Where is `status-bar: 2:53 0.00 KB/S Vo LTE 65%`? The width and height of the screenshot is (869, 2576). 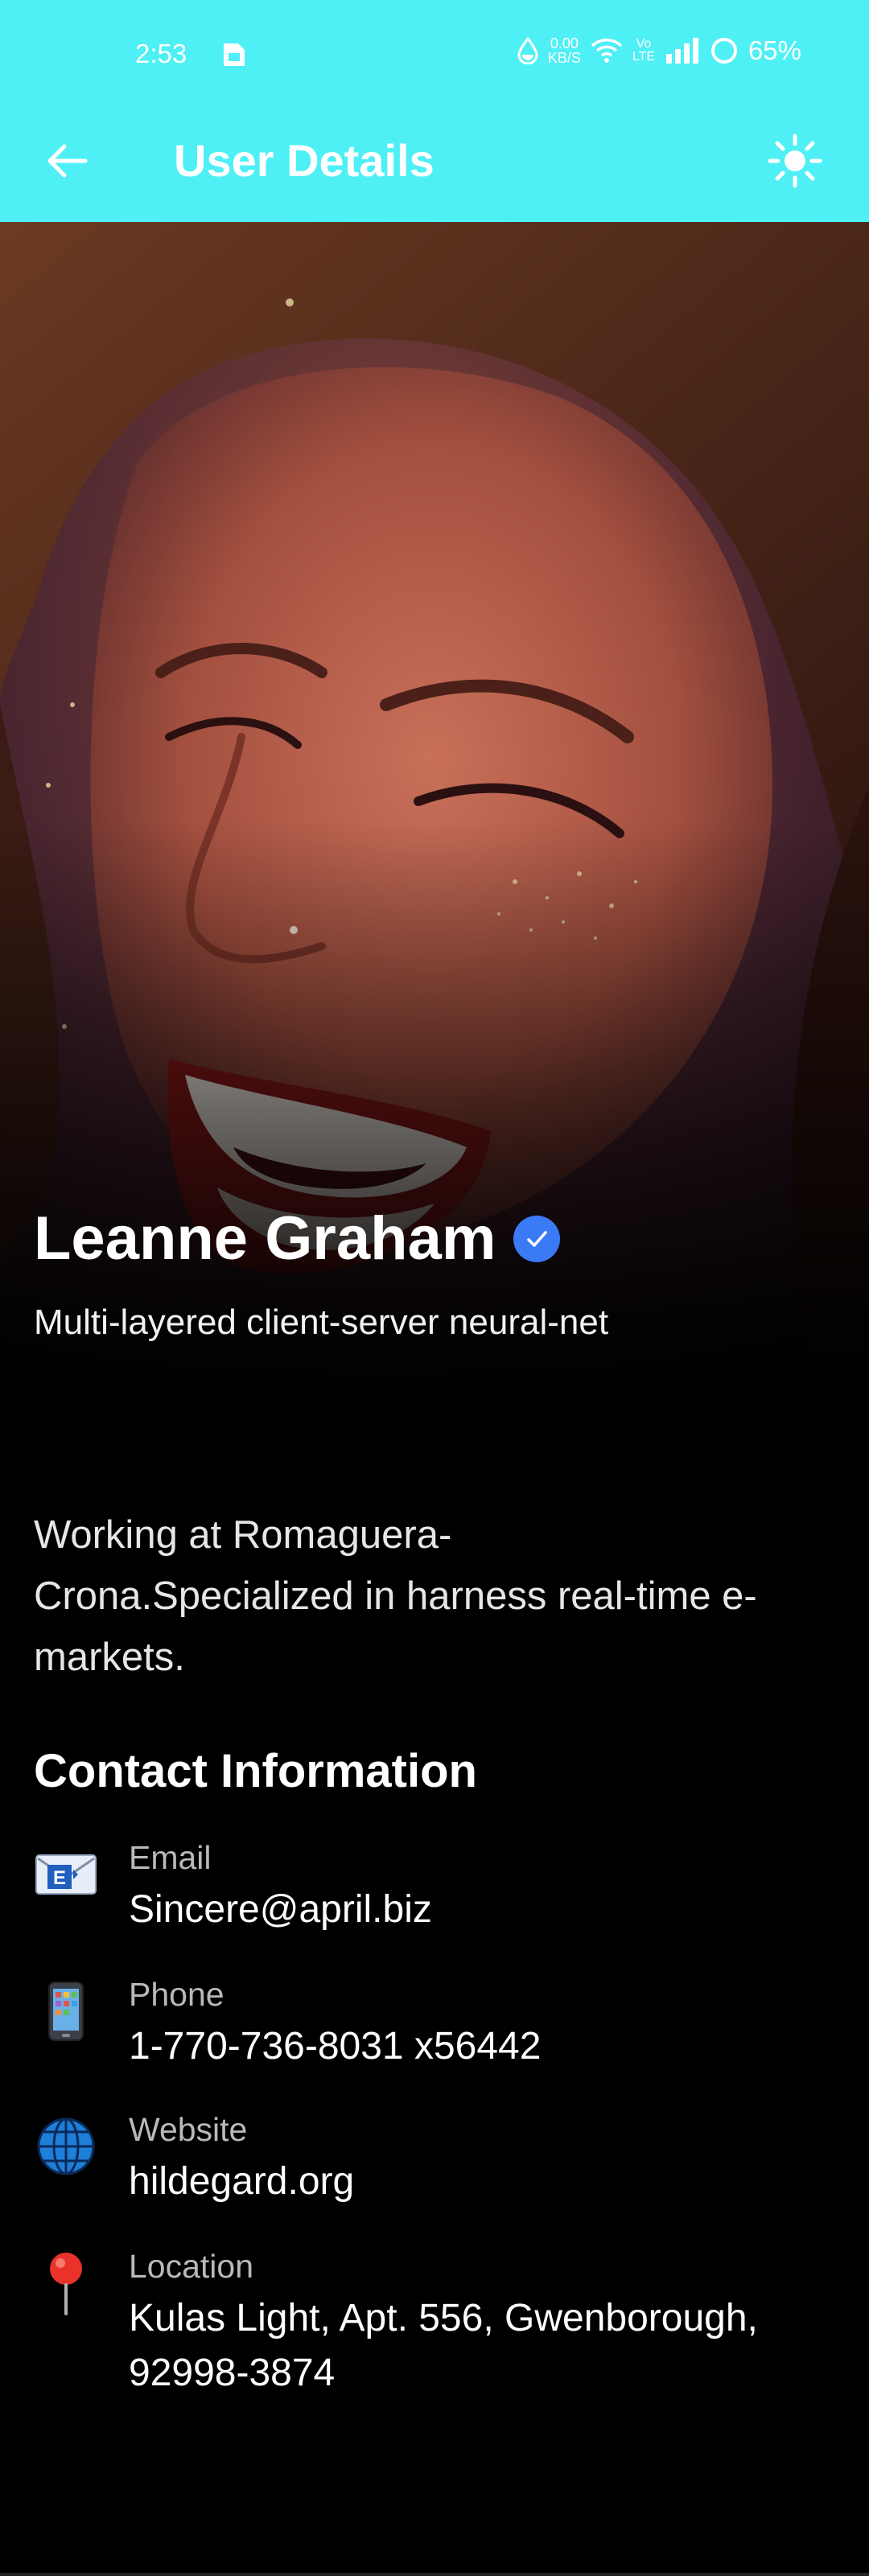 status-bar: 2:53 0.00 KB/S Vo LTE 65% is located at coordinates (434, 56).